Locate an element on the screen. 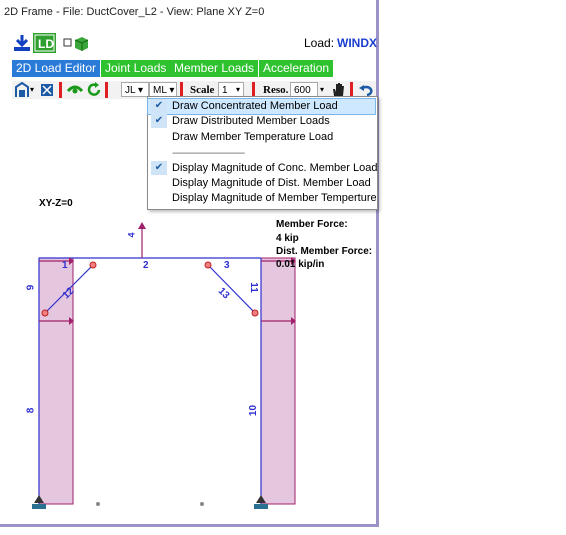  menu-item-label: Draw Concentrated Member Load is located at coordinates (255, 106).